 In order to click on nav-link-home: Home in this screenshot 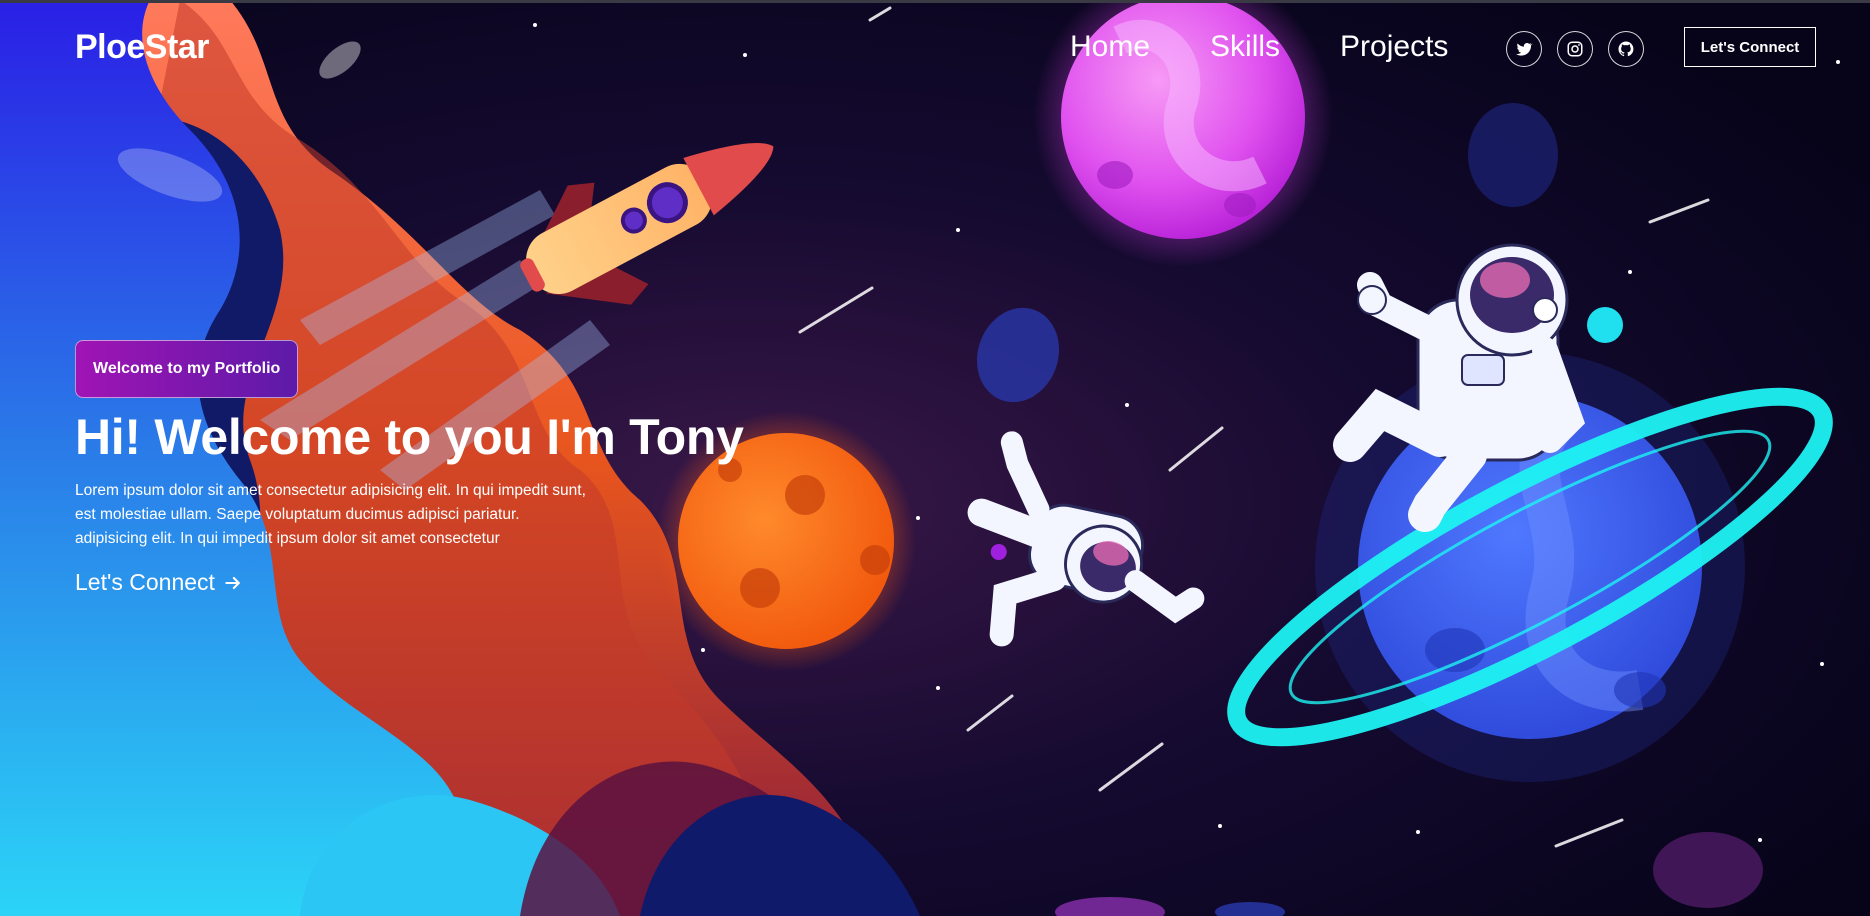, I will do `click(1110, 47)`.